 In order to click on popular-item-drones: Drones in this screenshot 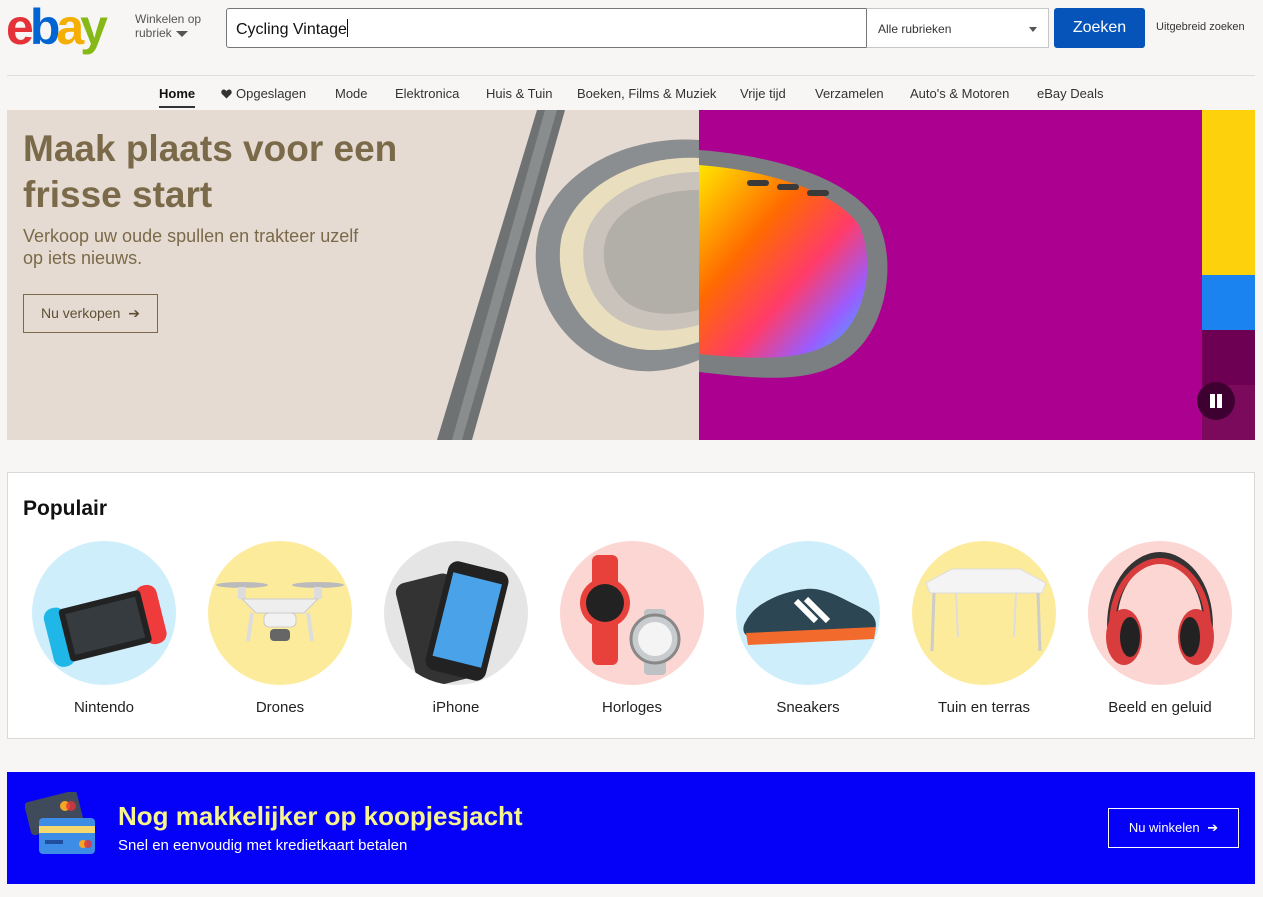, I will do `click(280, 628)`.